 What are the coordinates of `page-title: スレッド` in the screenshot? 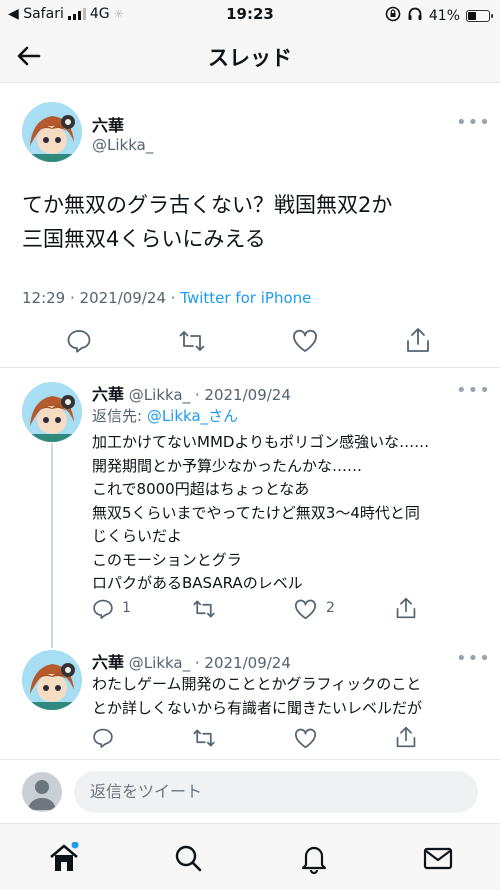 It's located at (250, 58).